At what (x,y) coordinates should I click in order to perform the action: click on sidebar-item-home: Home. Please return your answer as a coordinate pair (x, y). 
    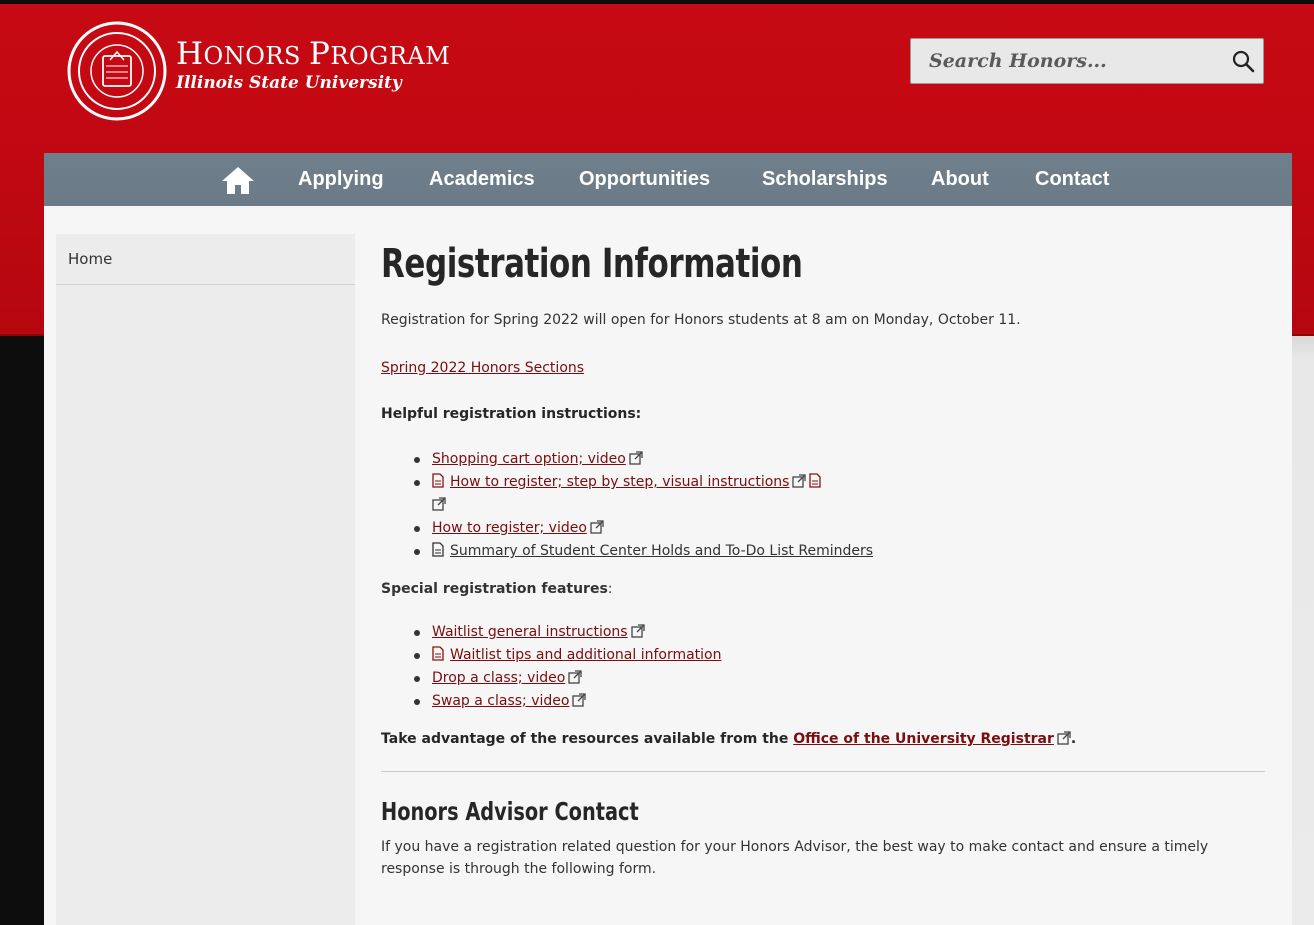
    Looking at the image, I should click on (205, 259).